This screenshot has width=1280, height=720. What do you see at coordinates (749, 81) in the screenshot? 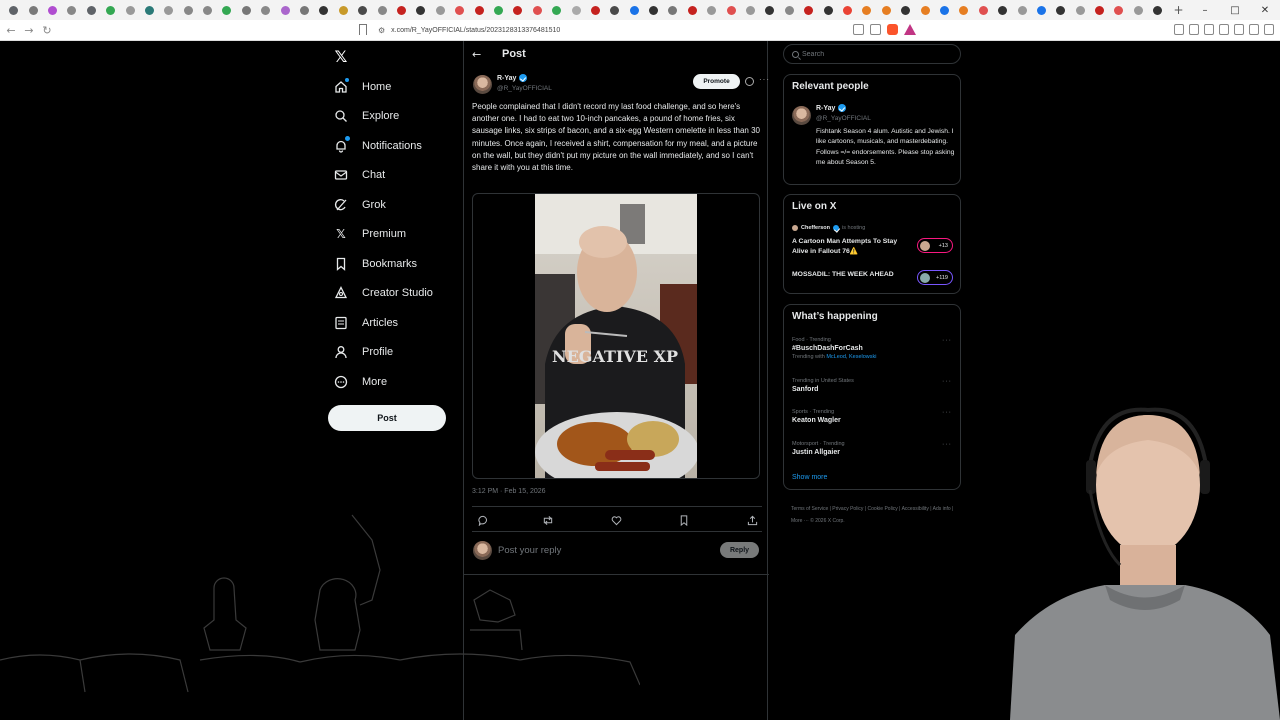
I see `grok-explain-icon` at bounding box center [749, 81].